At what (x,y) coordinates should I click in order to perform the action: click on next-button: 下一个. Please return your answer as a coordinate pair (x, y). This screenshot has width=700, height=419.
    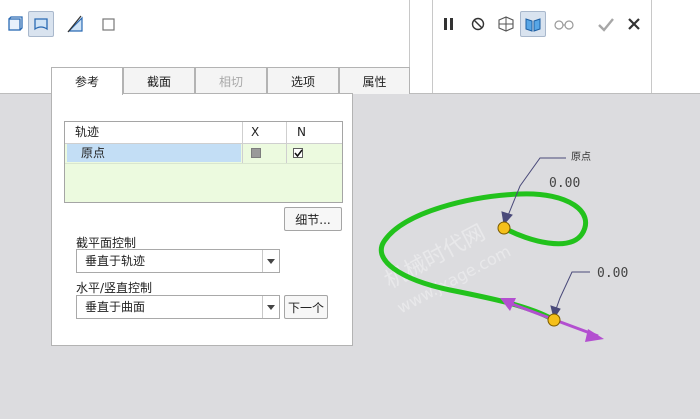
    Looking at the image, I should click on (306, 307).